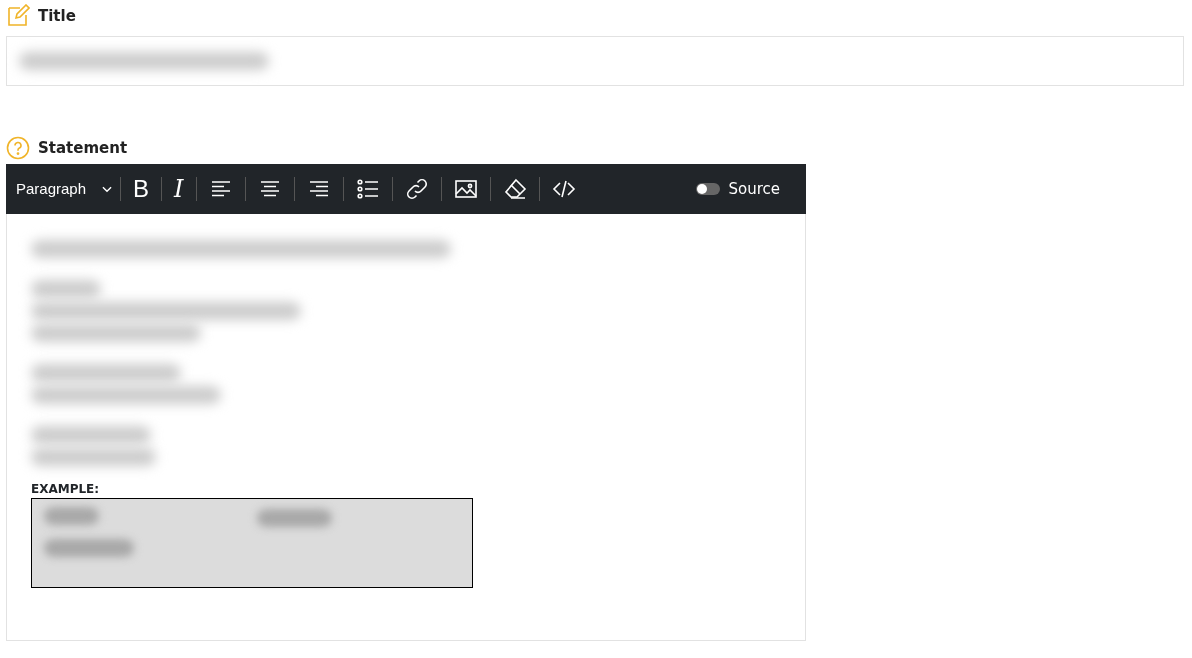 This screenshot has height=658, width=1192. I want to click on section-label: Title, so click(57, 16).